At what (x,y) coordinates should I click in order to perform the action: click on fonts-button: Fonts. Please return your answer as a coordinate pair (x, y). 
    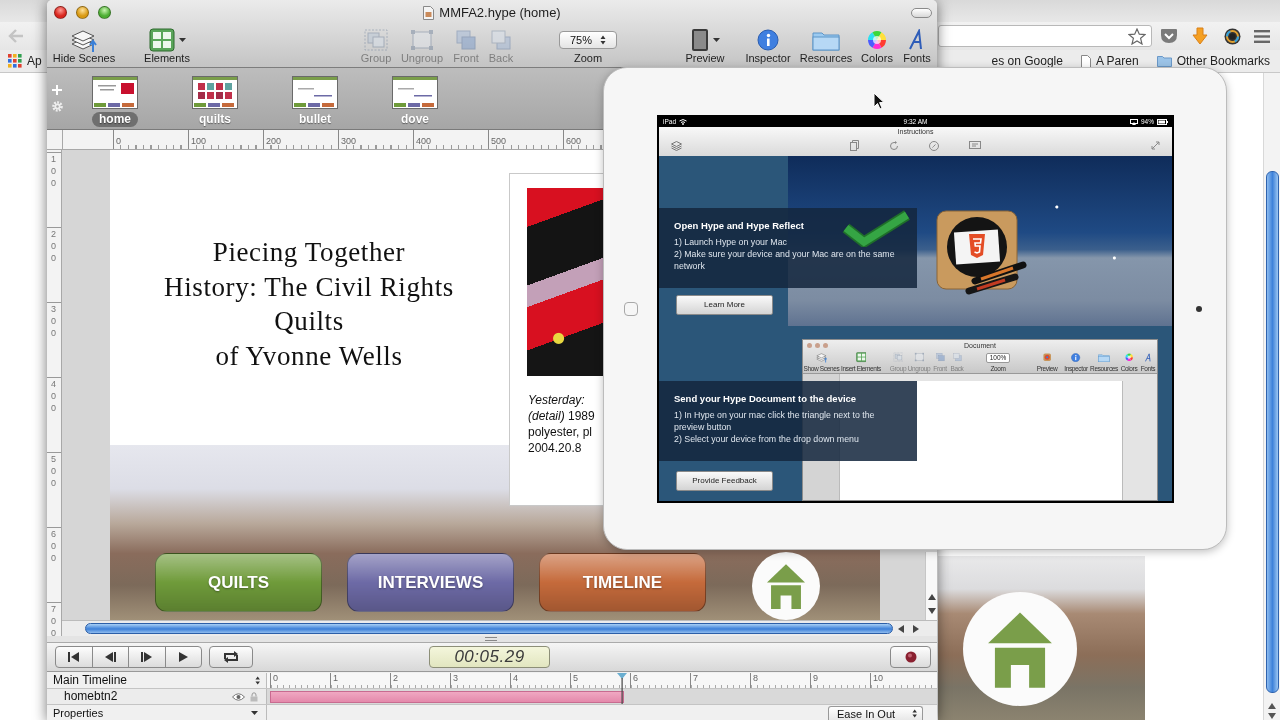
    Looking at the image, I should click on (917, 46).